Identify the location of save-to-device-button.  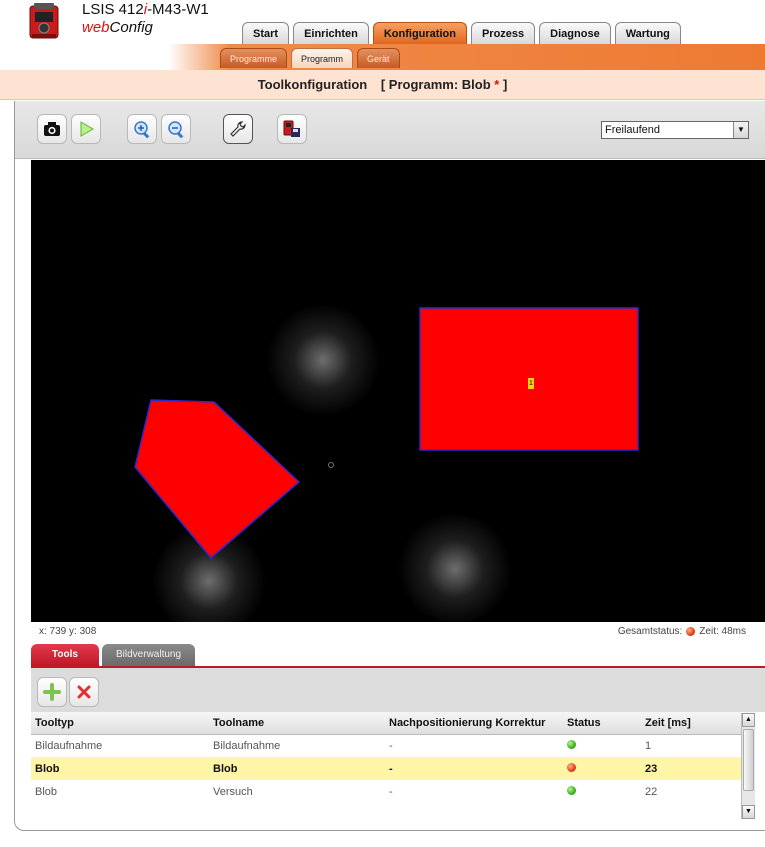
(292, 129).